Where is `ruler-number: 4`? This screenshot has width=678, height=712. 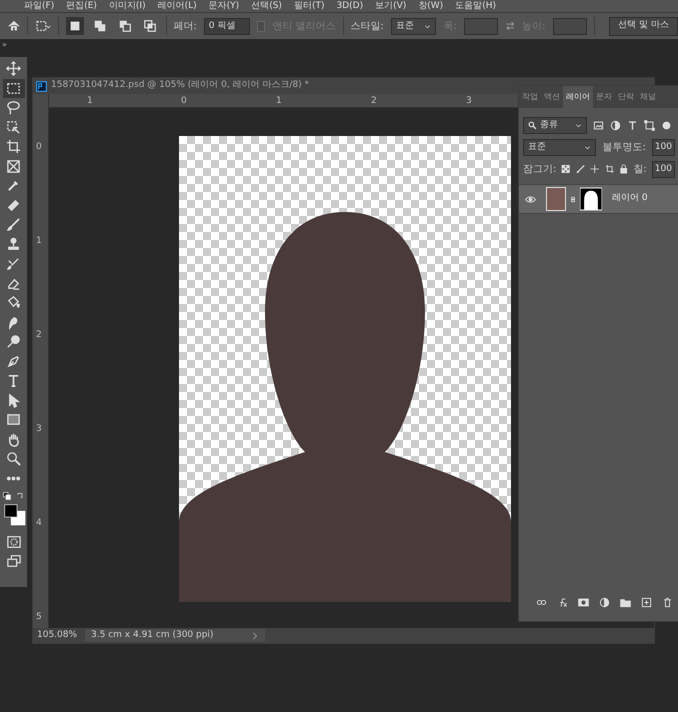 ruler-number: 4 is located at coordinates (39, 523).